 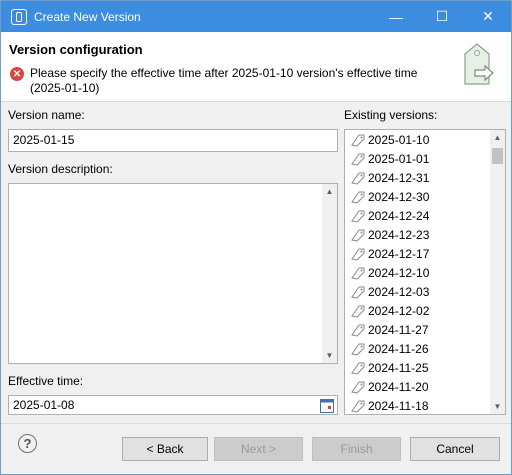 What do you see at coordinates (60, 169) in the screenshot?
I see `version-description-label: Version description:` at bounding box center [60, 169].